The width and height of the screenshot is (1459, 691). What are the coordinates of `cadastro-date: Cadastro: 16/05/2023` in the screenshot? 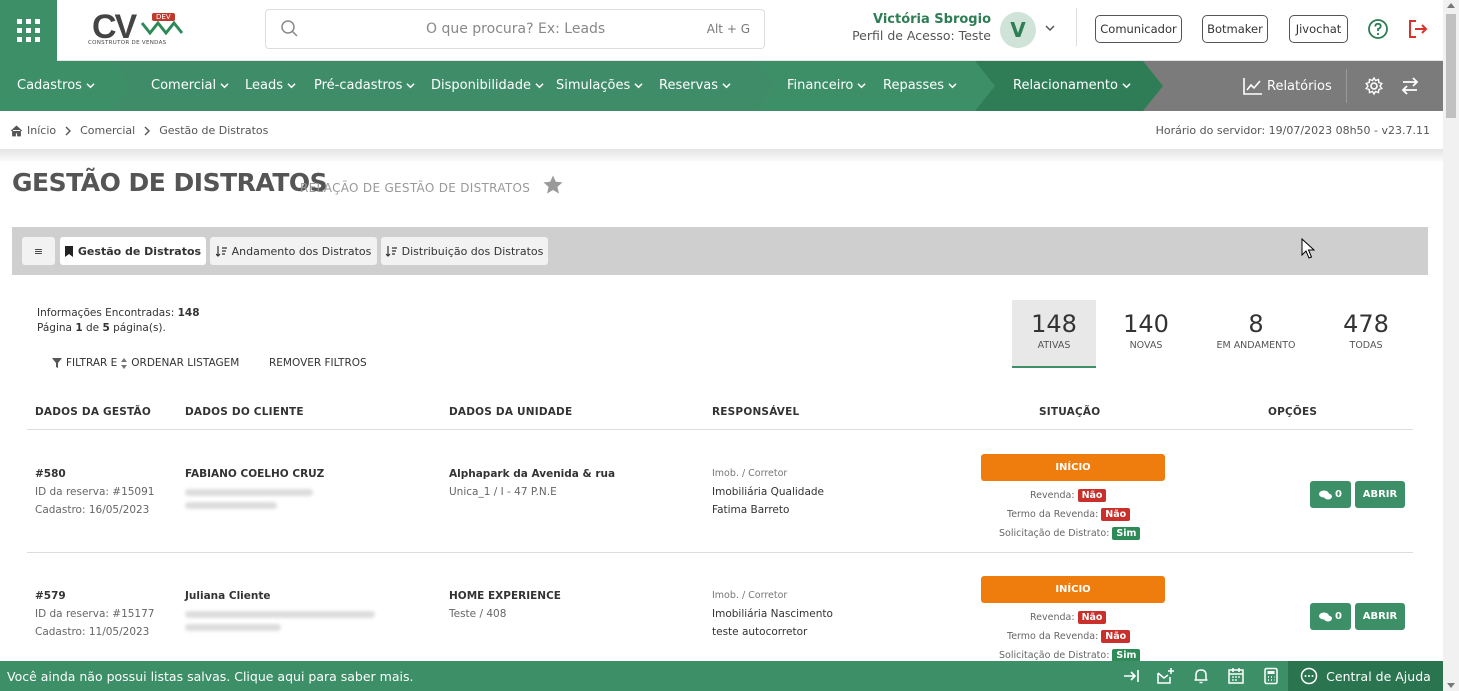 It's located at (92, 510).